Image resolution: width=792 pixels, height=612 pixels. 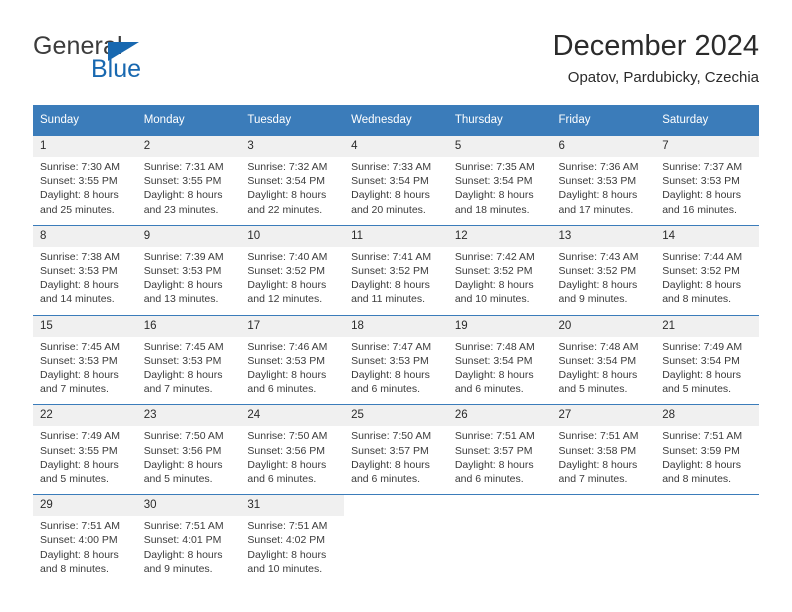 What do you see at coordinates (494, 346) in the screenshot?
I see `sunrise-text: Sunrise: 7:48 AM` at bounding box center [494, 346].